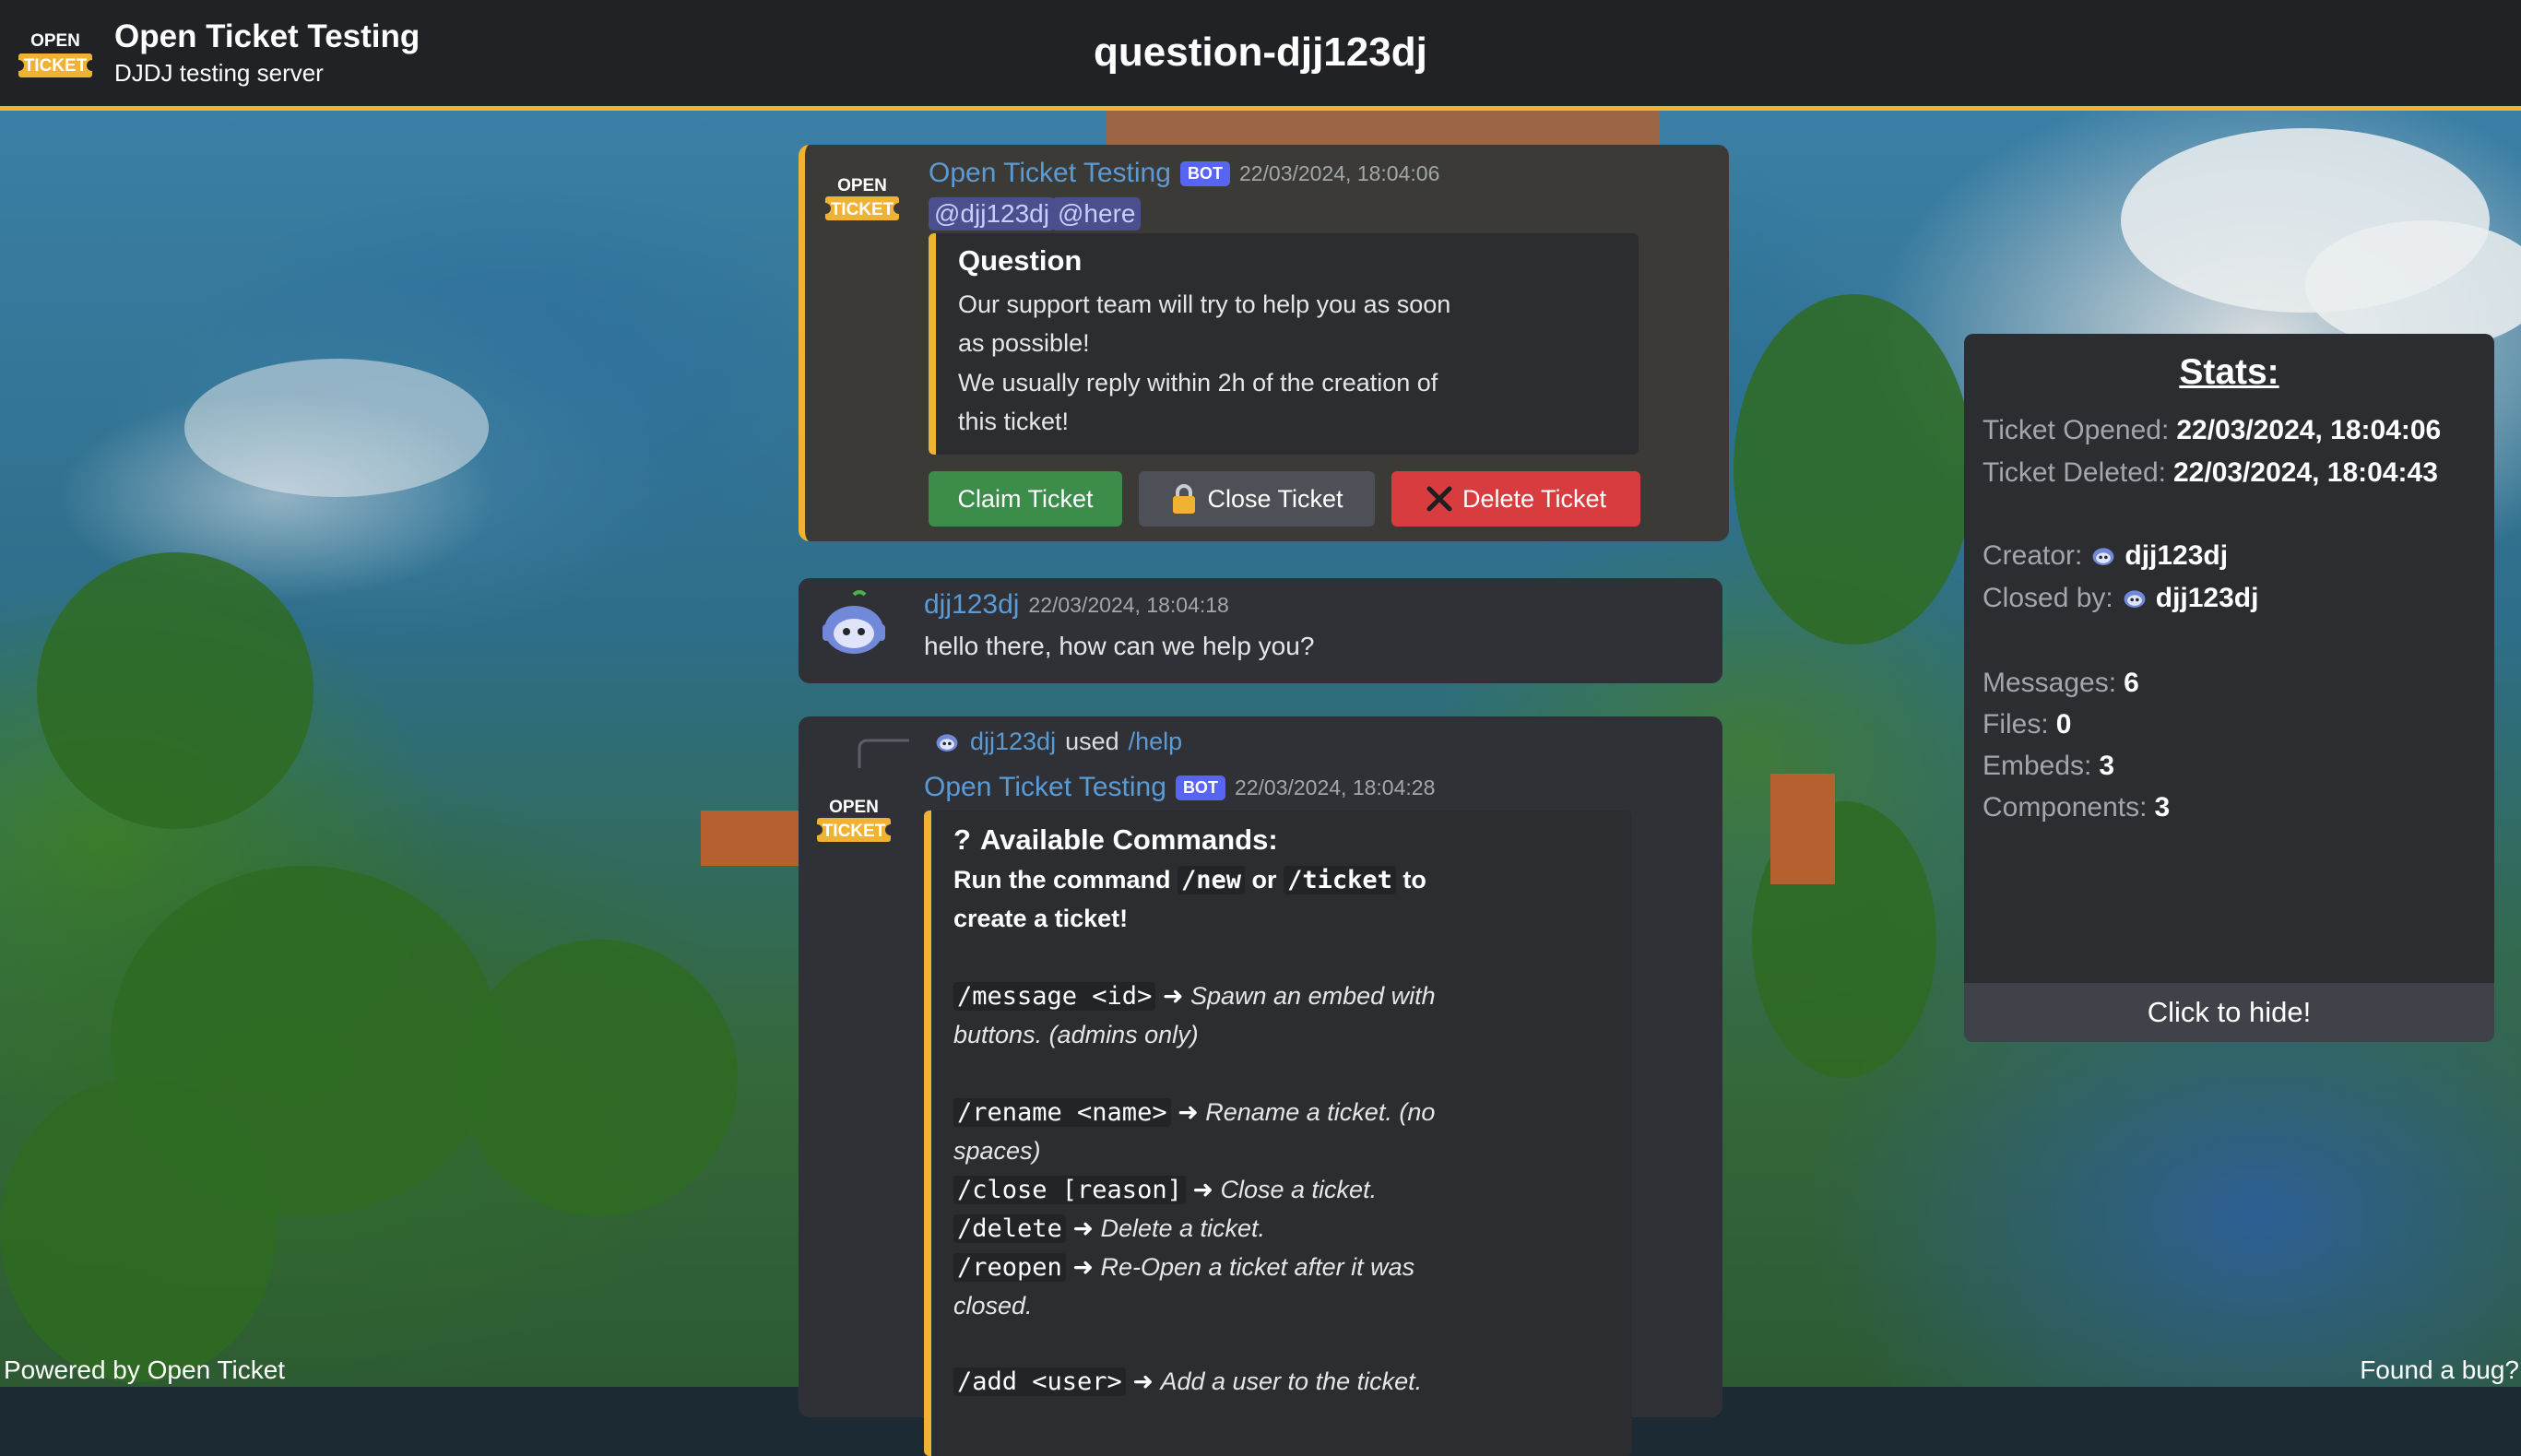 Image resolution: width=2521 pixels, height=1456 pixels. I want to click on reply-reference: djj123dj used /help, so click(1057, 742).